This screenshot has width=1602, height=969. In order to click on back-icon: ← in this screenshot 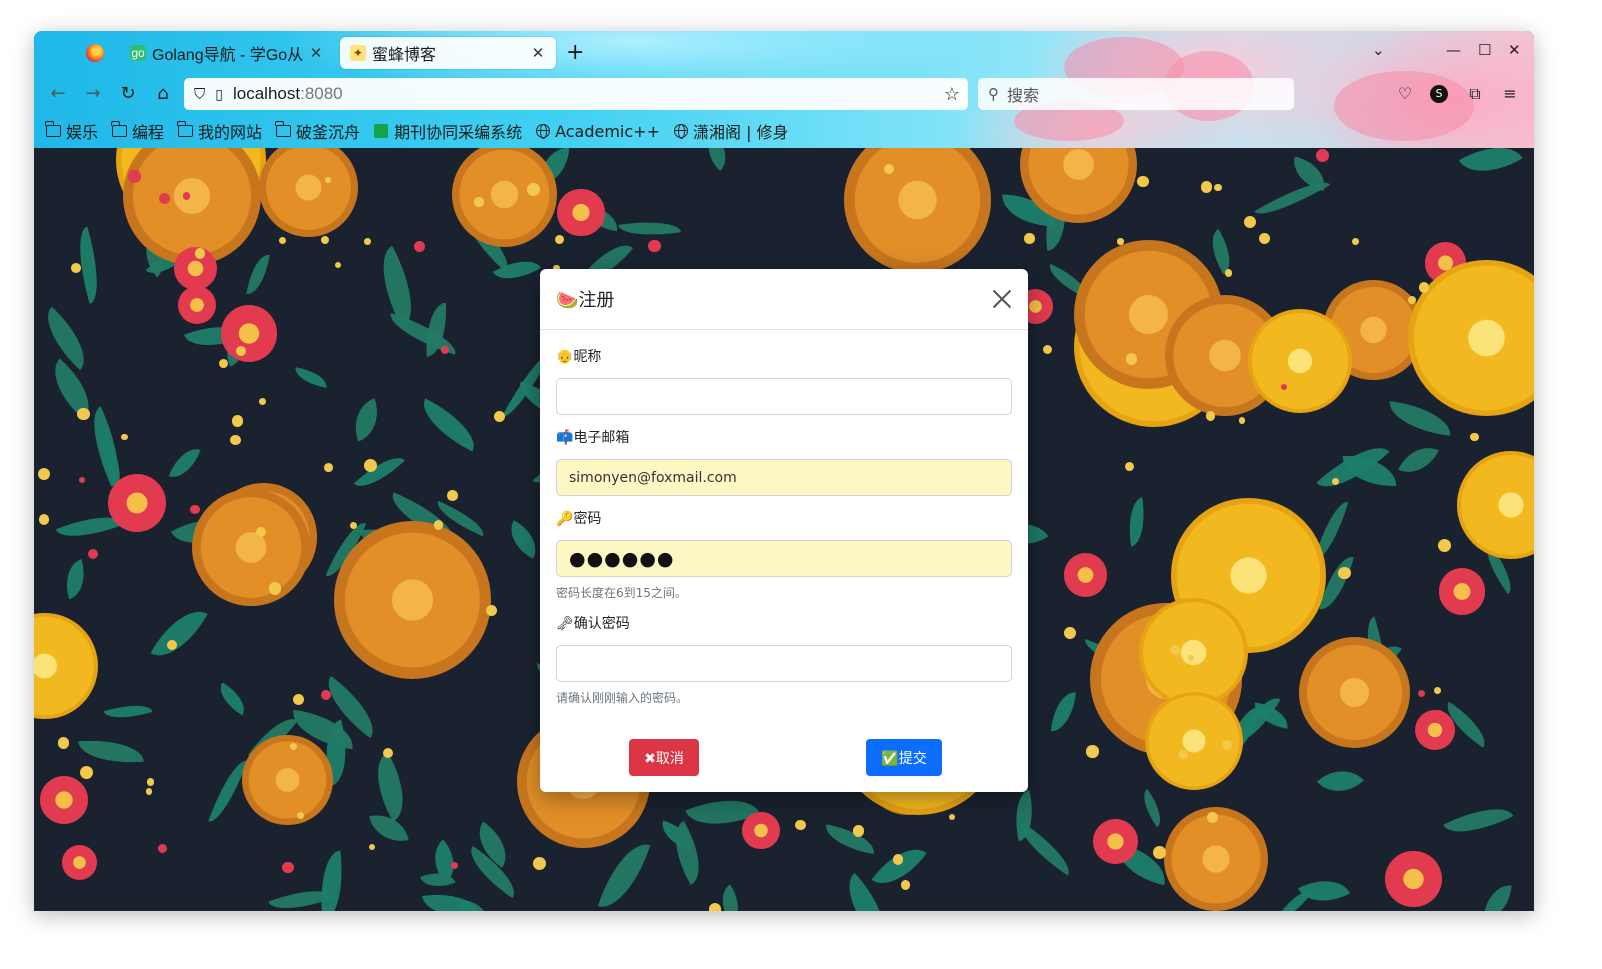, I will do `click(58, 94)`.